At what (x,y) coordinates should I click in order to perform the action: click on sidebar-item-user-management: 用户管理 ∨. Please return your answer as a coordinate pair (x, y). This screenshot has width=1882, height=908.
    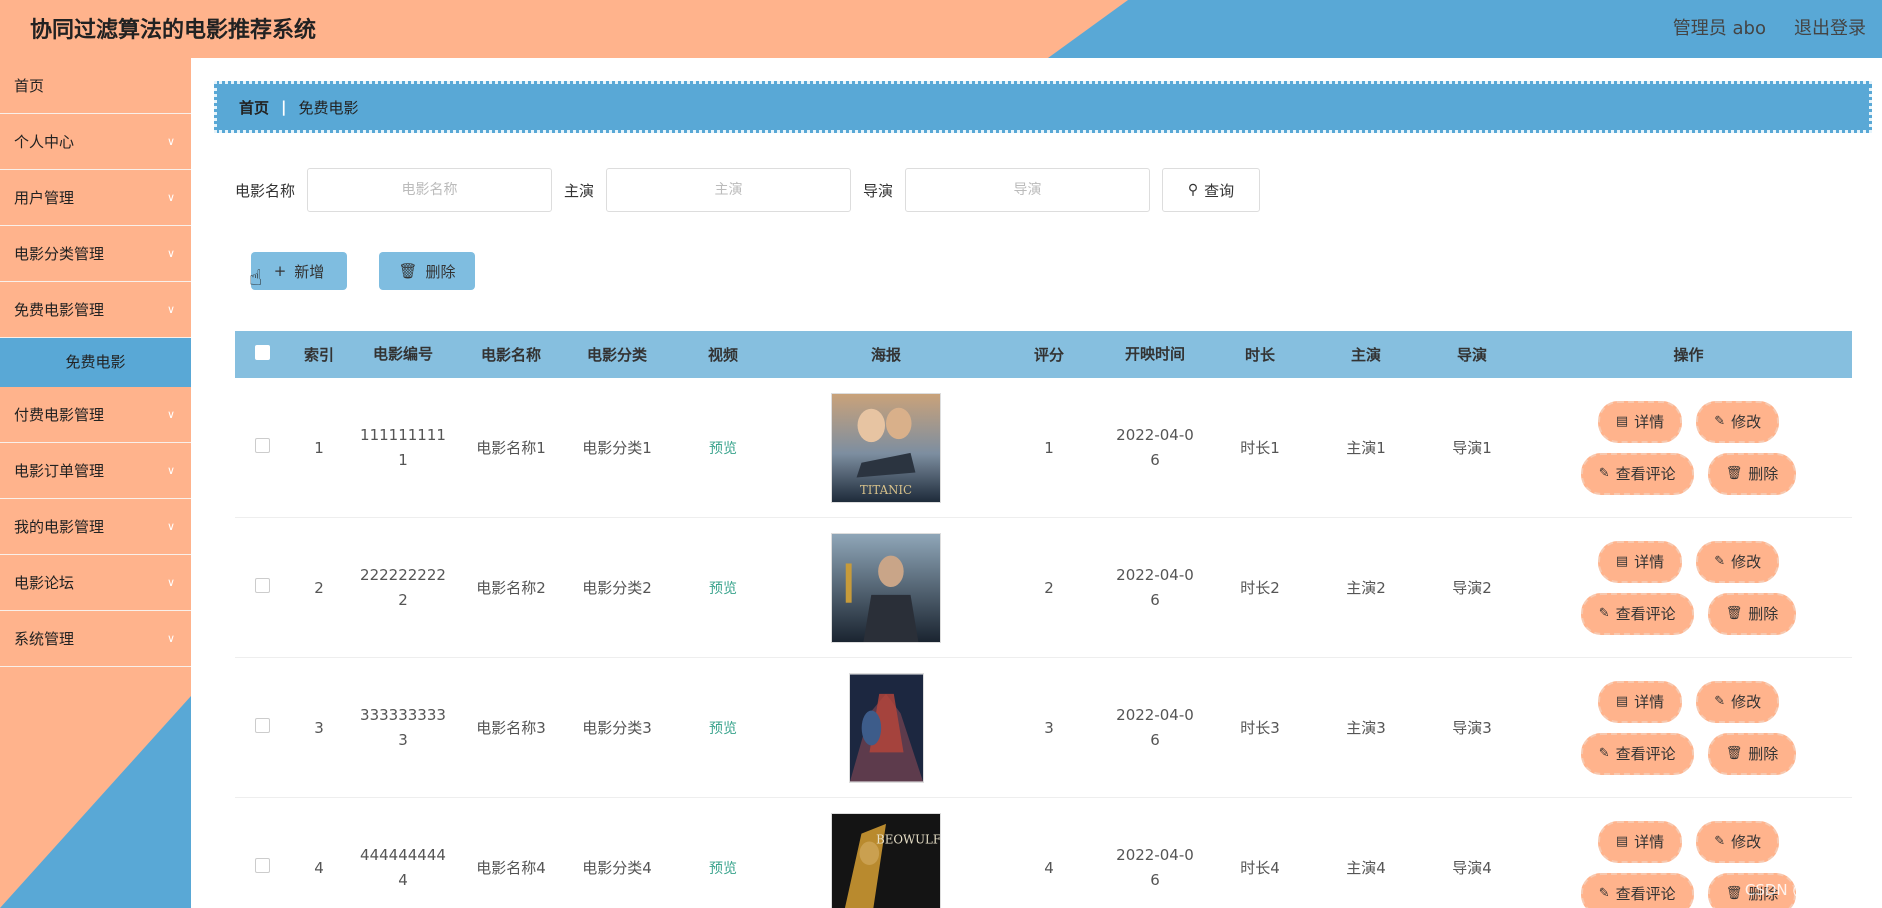
    Looking at the image, I should click on (95, 198).